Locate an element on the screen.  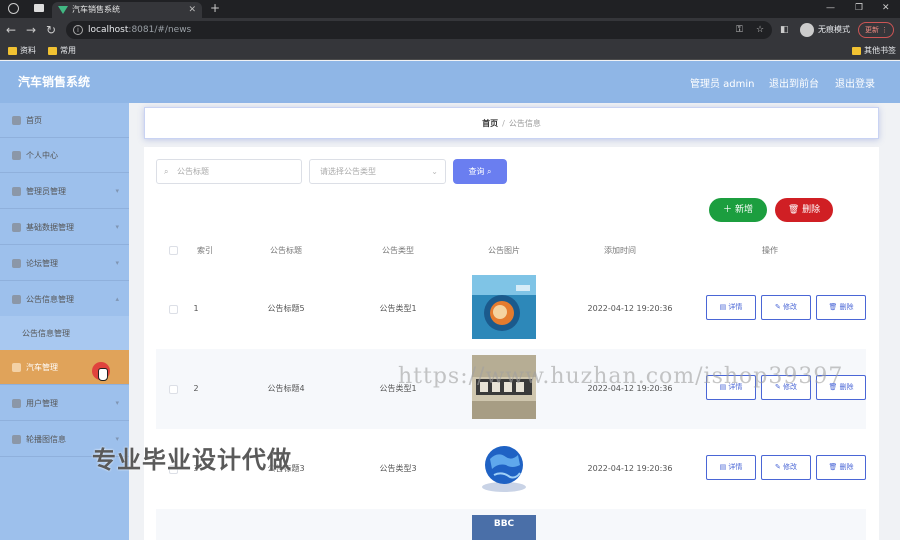
browser-menu-icon is located at coordinates (13, 8).